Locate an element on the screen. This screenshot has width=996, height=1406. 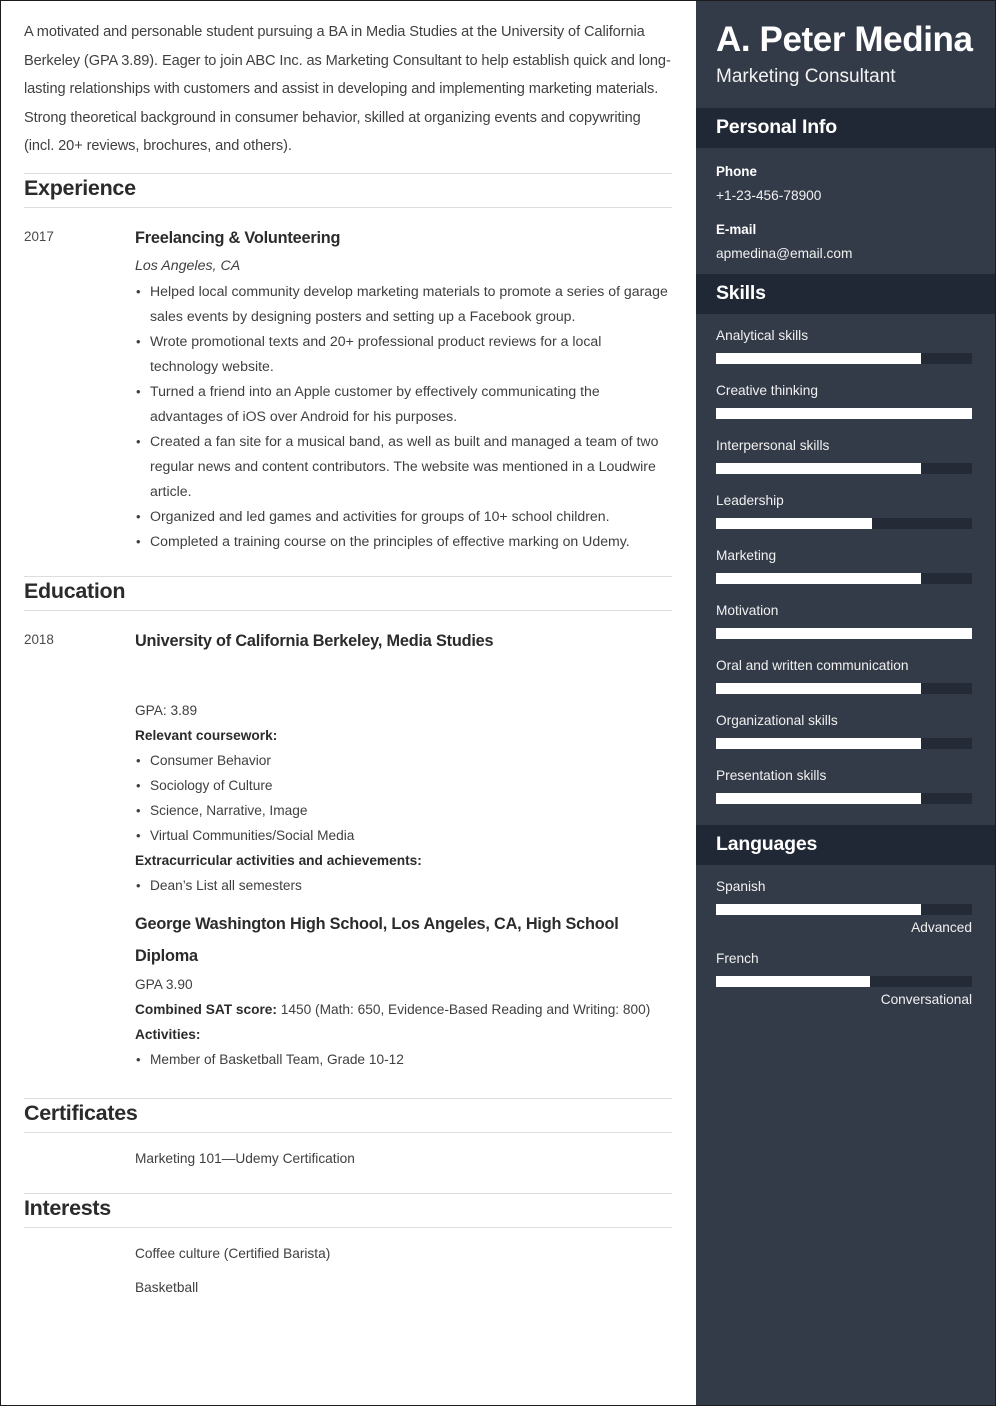
language-label: French is located at coordinates (737, 958).